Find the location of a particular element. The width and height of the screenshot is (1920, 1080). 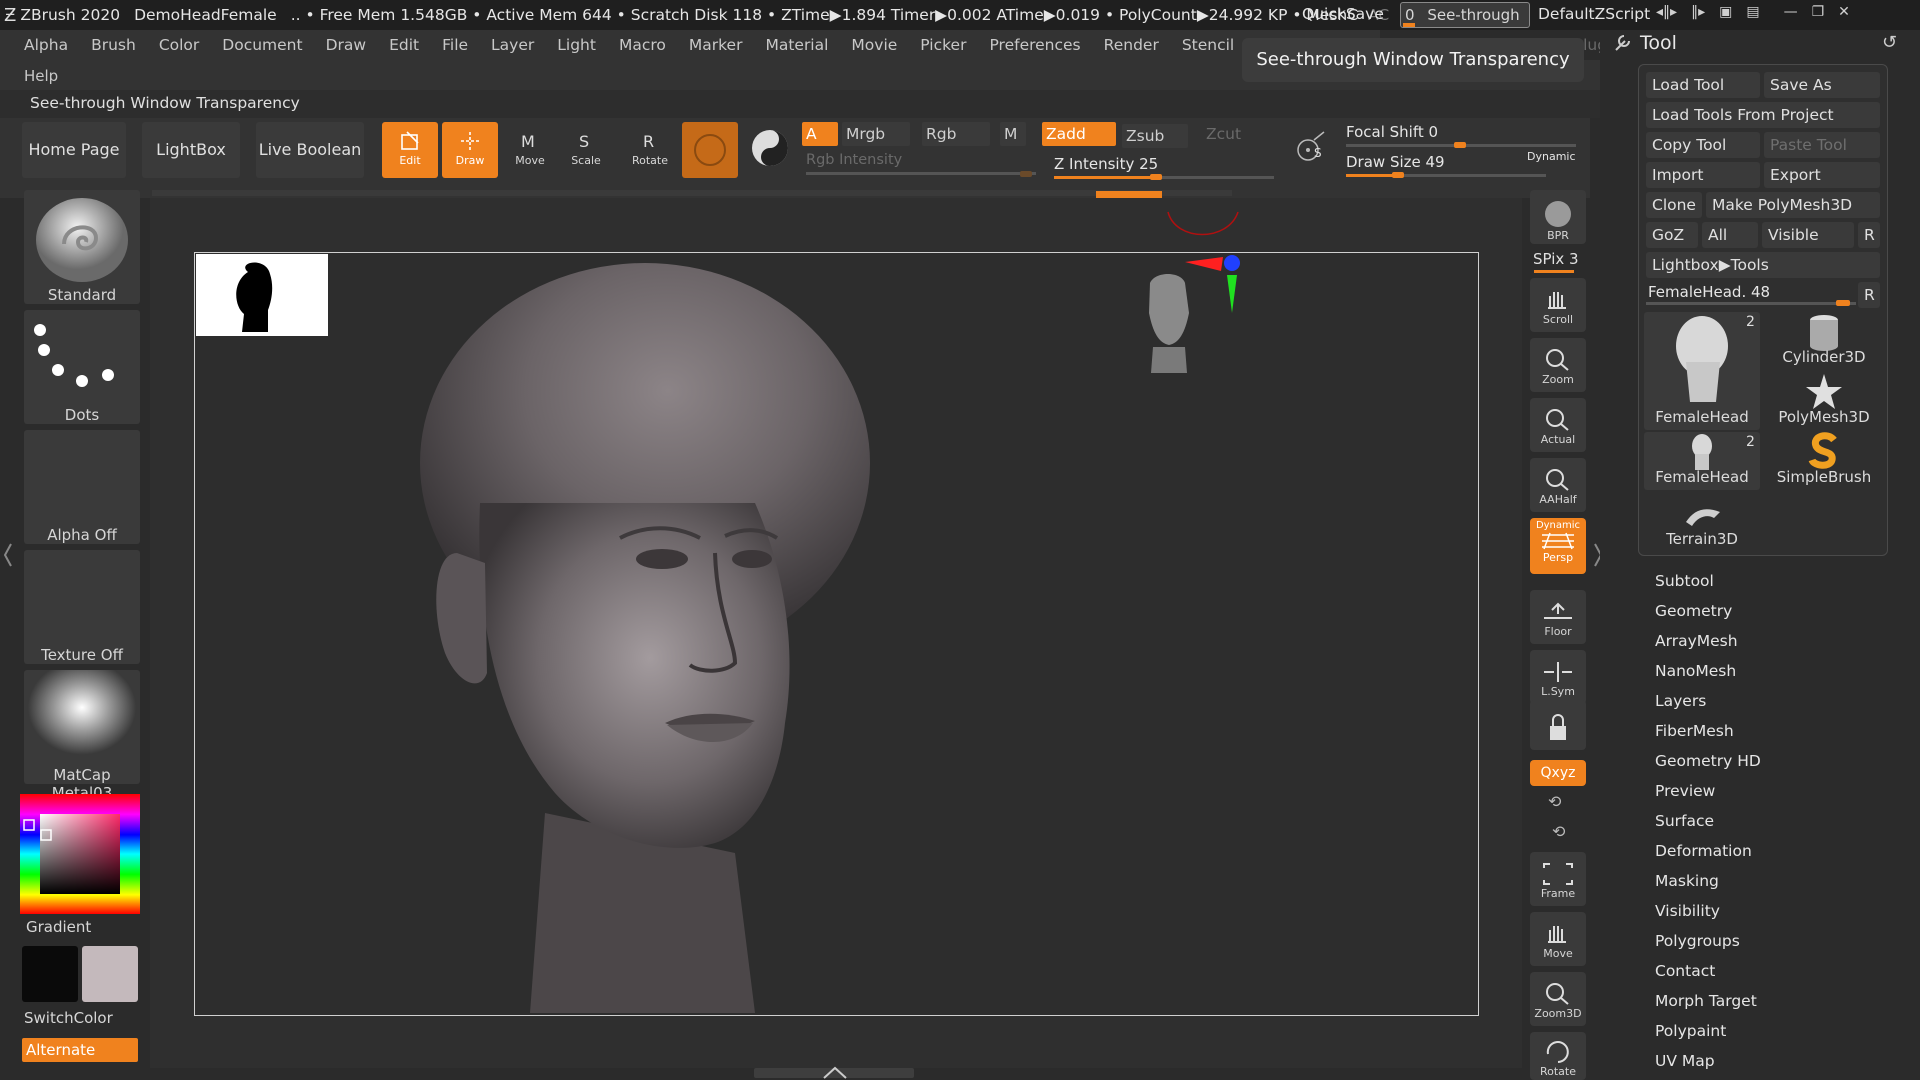

move-button: M Move is located at coordinates (530, 150).